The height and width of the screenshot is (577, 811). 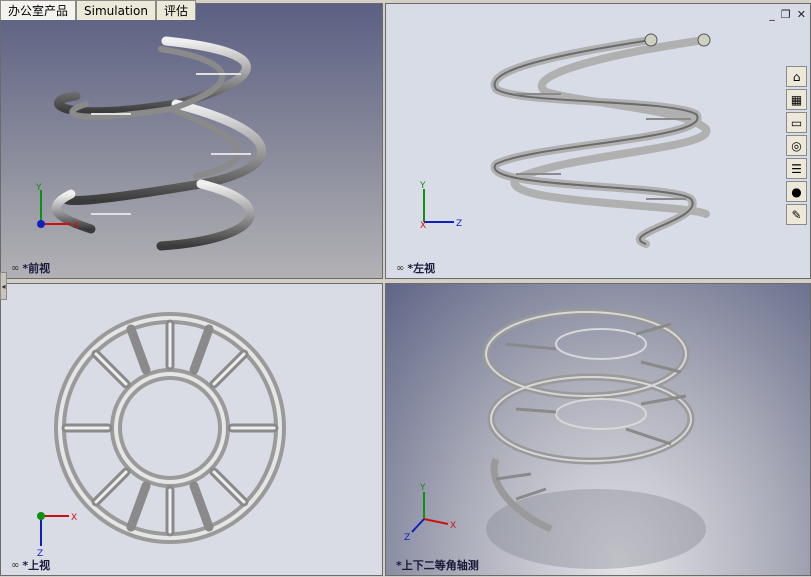 What do you see at coordinates (3, 286) in the screenshot?
I see `viewport-splitter-handle: ◂` at bounding box center [3, 286].